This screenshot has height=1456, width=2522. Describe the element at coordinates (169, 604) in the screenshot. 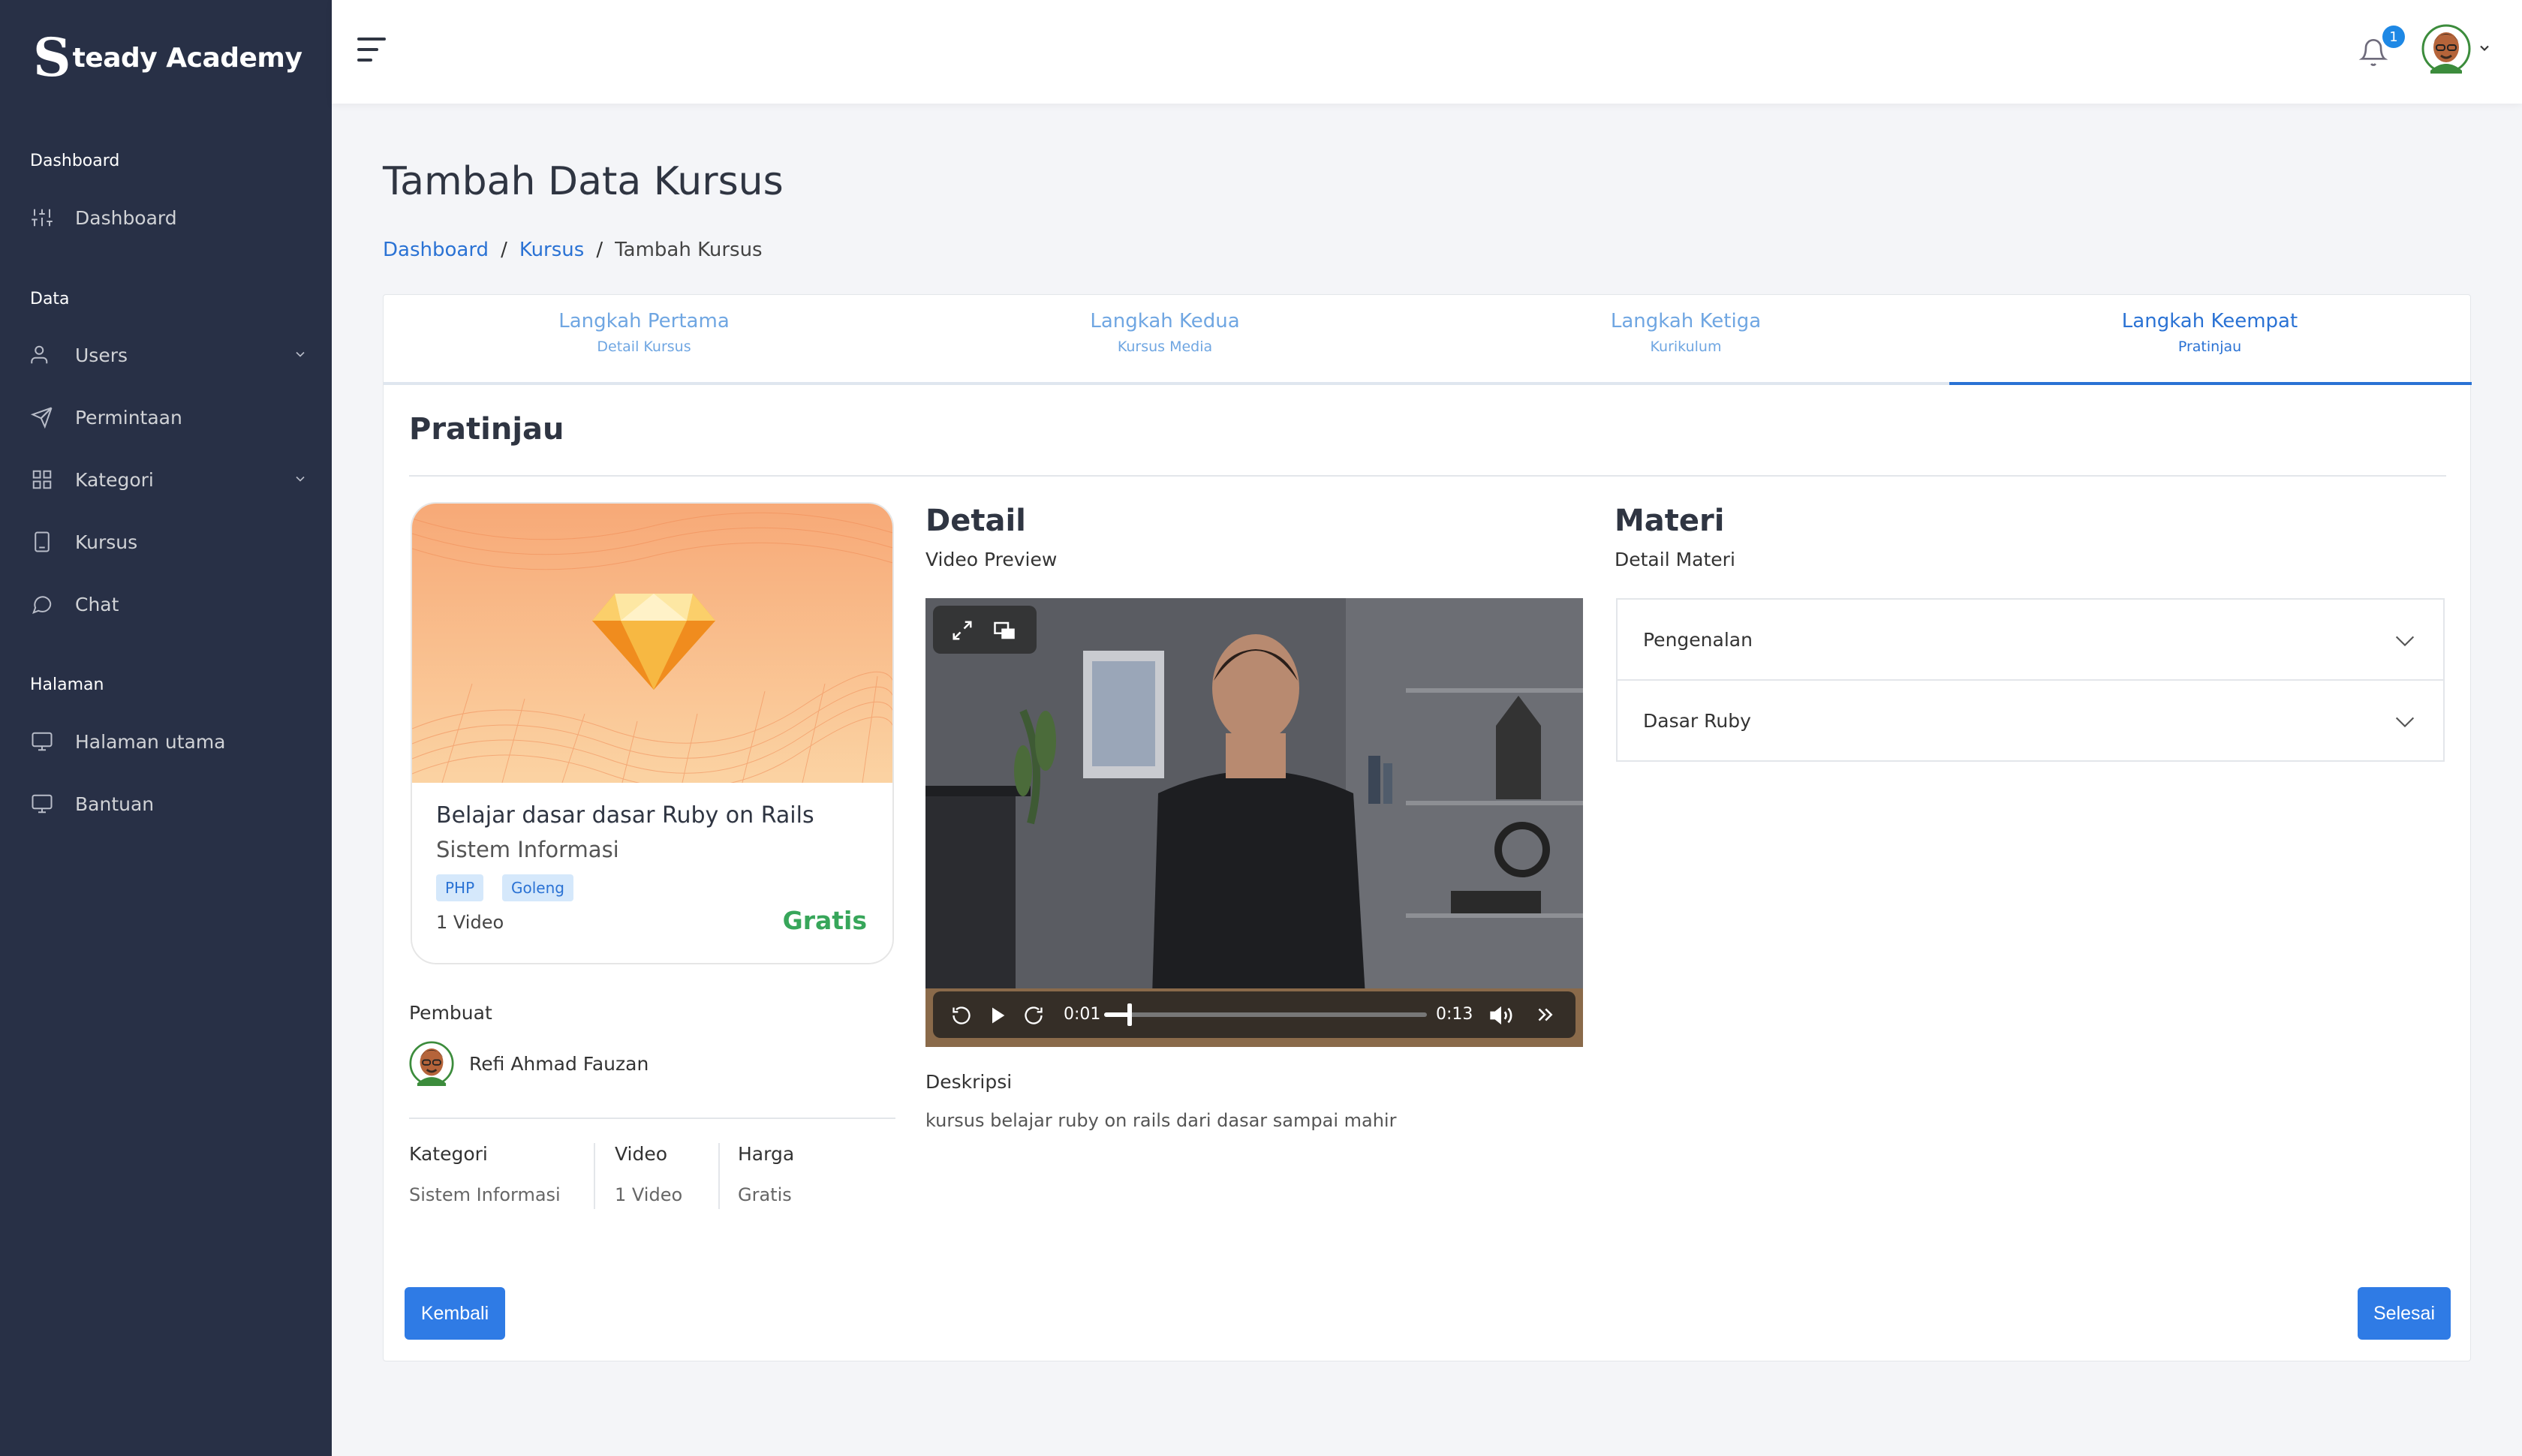

I see `sidebar-item-chat: Chat` at that location.